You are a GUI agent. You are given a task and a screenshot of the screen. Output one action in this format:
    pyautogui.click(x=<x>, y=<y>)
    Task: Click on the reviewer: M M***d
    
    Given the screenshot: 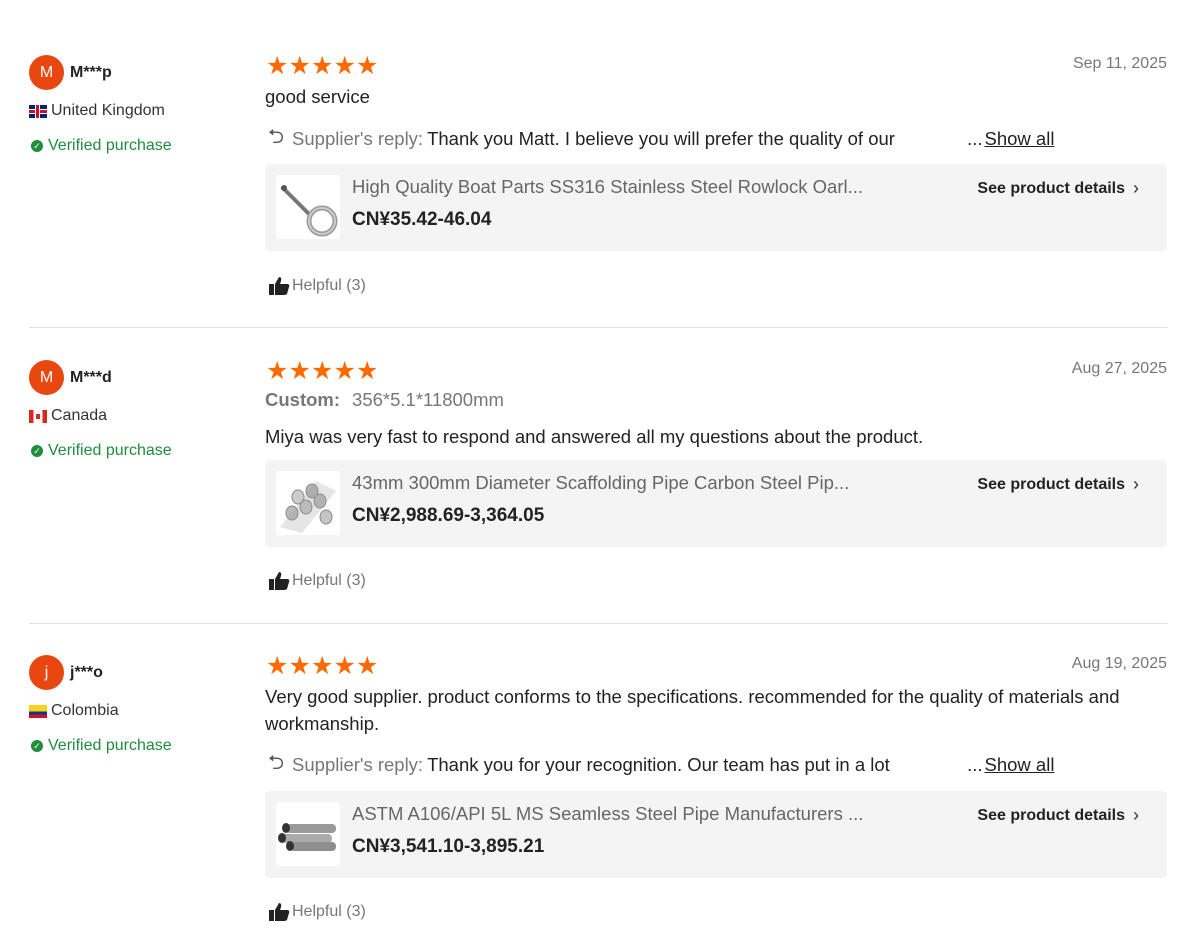 What is the action you would take?
    pyautogui.click(x=70, y=377)
    